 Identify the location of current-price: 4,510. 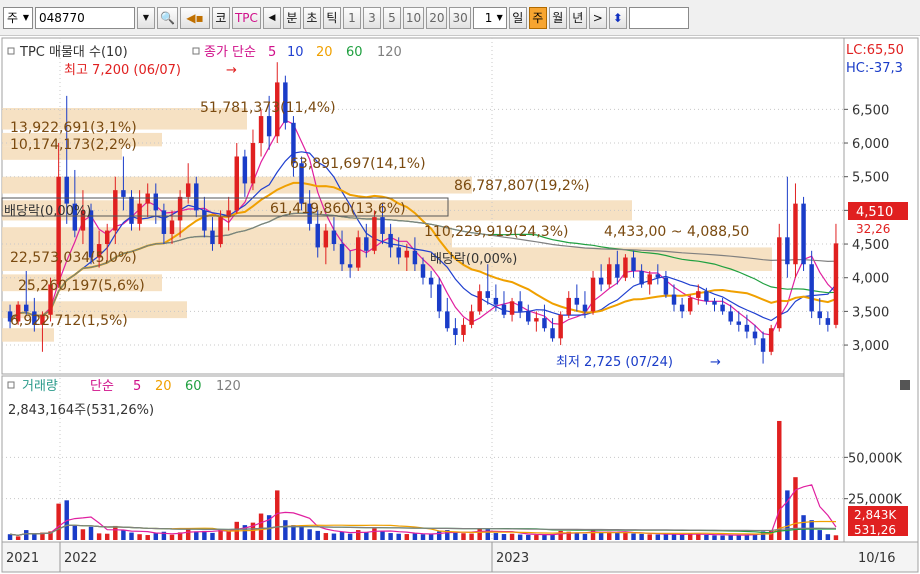
(874, 212).